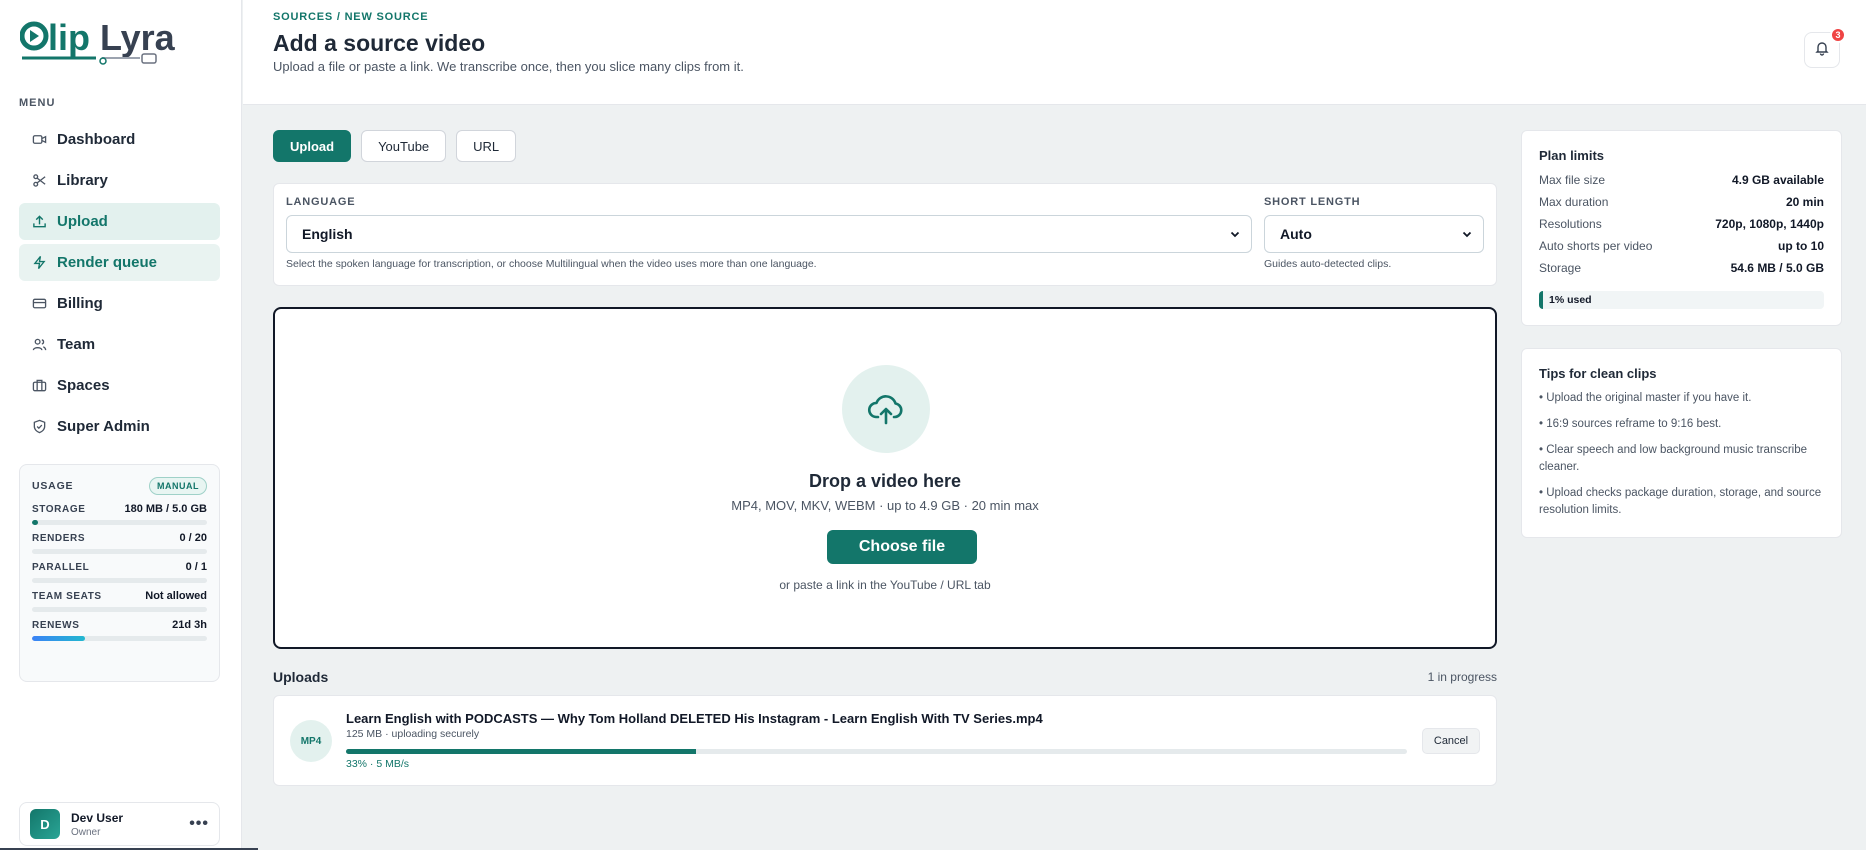 This screenshot has width=1866, height=850. I want to click on limit-row: Max file size 4.9 GB available, so click(1681, 180).